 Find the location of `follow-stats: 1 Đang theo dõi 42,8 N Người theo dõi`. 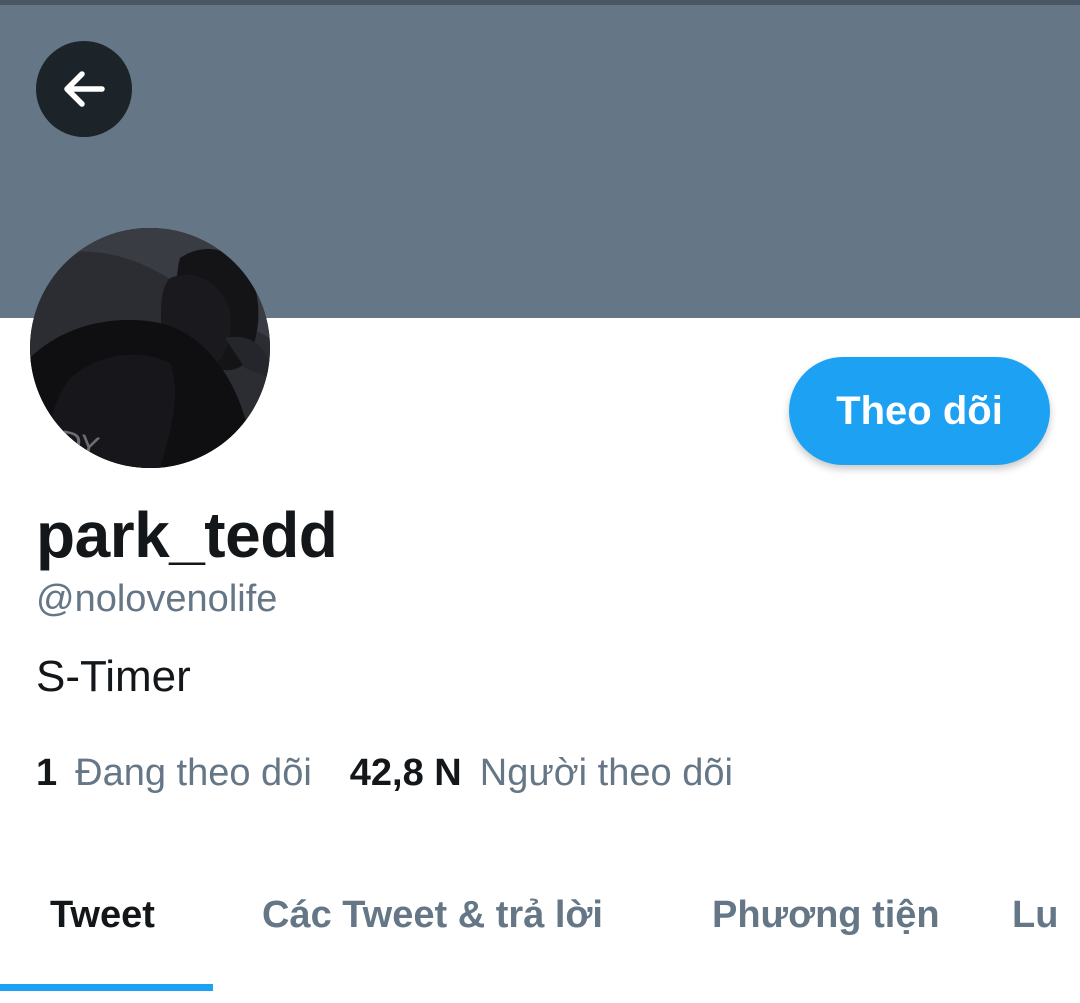

follow-stats: 1 Đang theo dõi 42,8 N Người theo dõi is located at coordinates (384, 773).